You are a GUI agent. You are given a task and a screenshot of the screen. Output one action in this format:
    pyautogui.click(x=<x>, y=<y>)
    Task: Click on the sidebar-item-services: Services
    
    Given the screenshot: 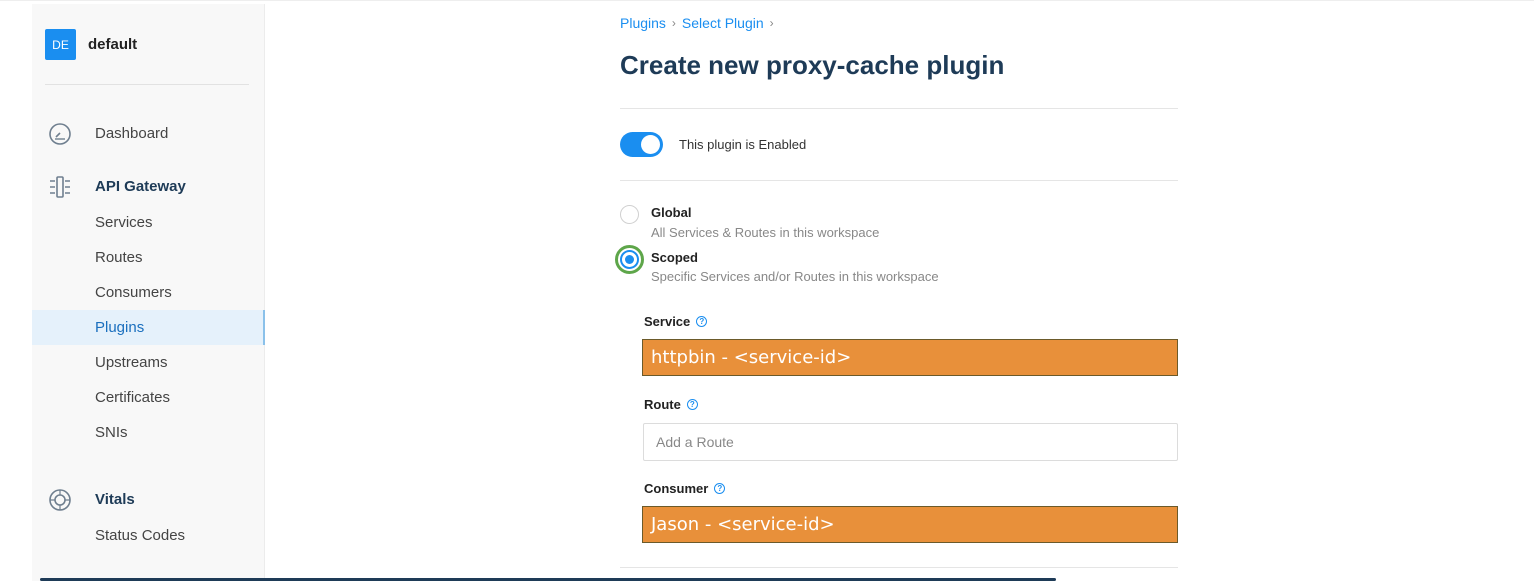 What is the action you would take?
    pyautogui.click(x=148, y=222)
    